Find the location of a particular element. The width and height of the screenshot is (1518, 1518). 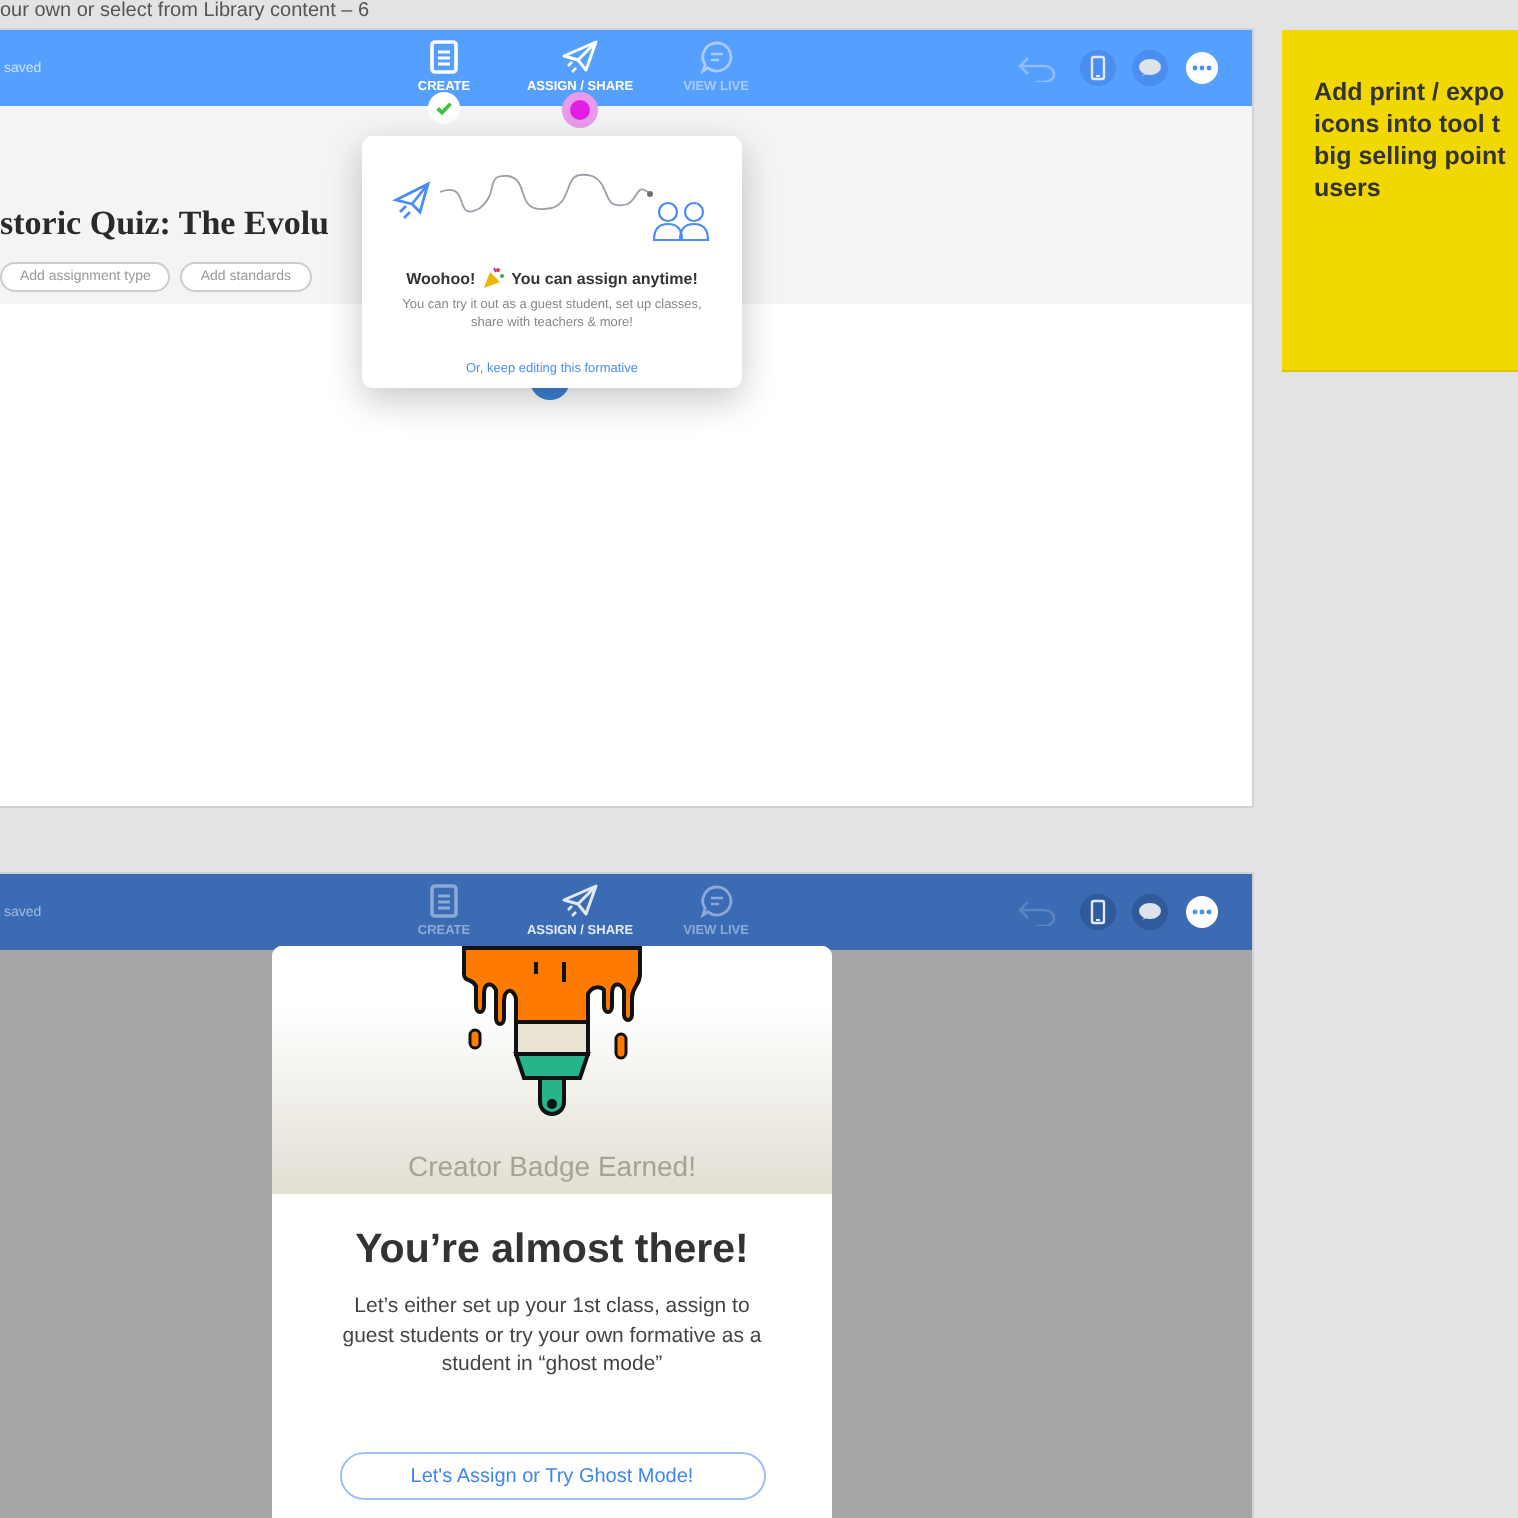

modal-heading: You’re almost there! is located at coordinates (552, 1250).